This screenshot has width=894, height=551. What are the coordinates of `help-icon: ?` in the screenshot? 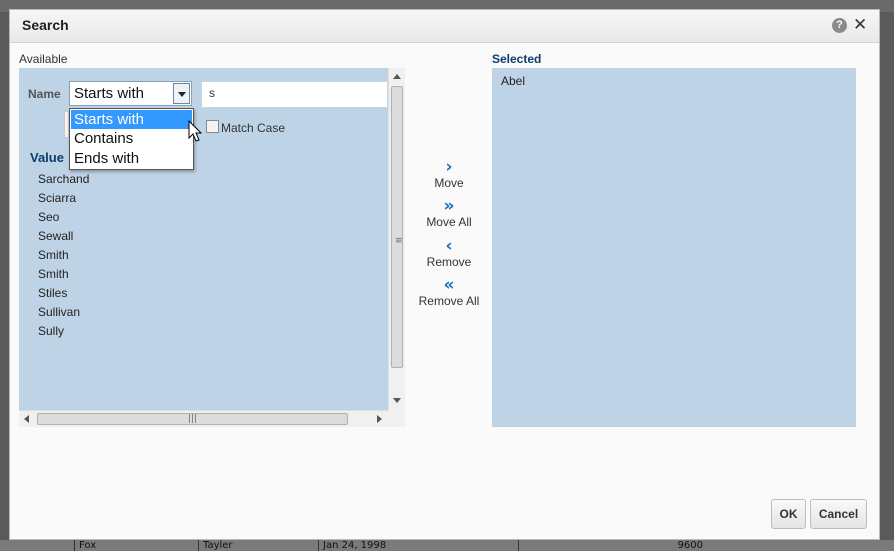 It's located at (839, 25).